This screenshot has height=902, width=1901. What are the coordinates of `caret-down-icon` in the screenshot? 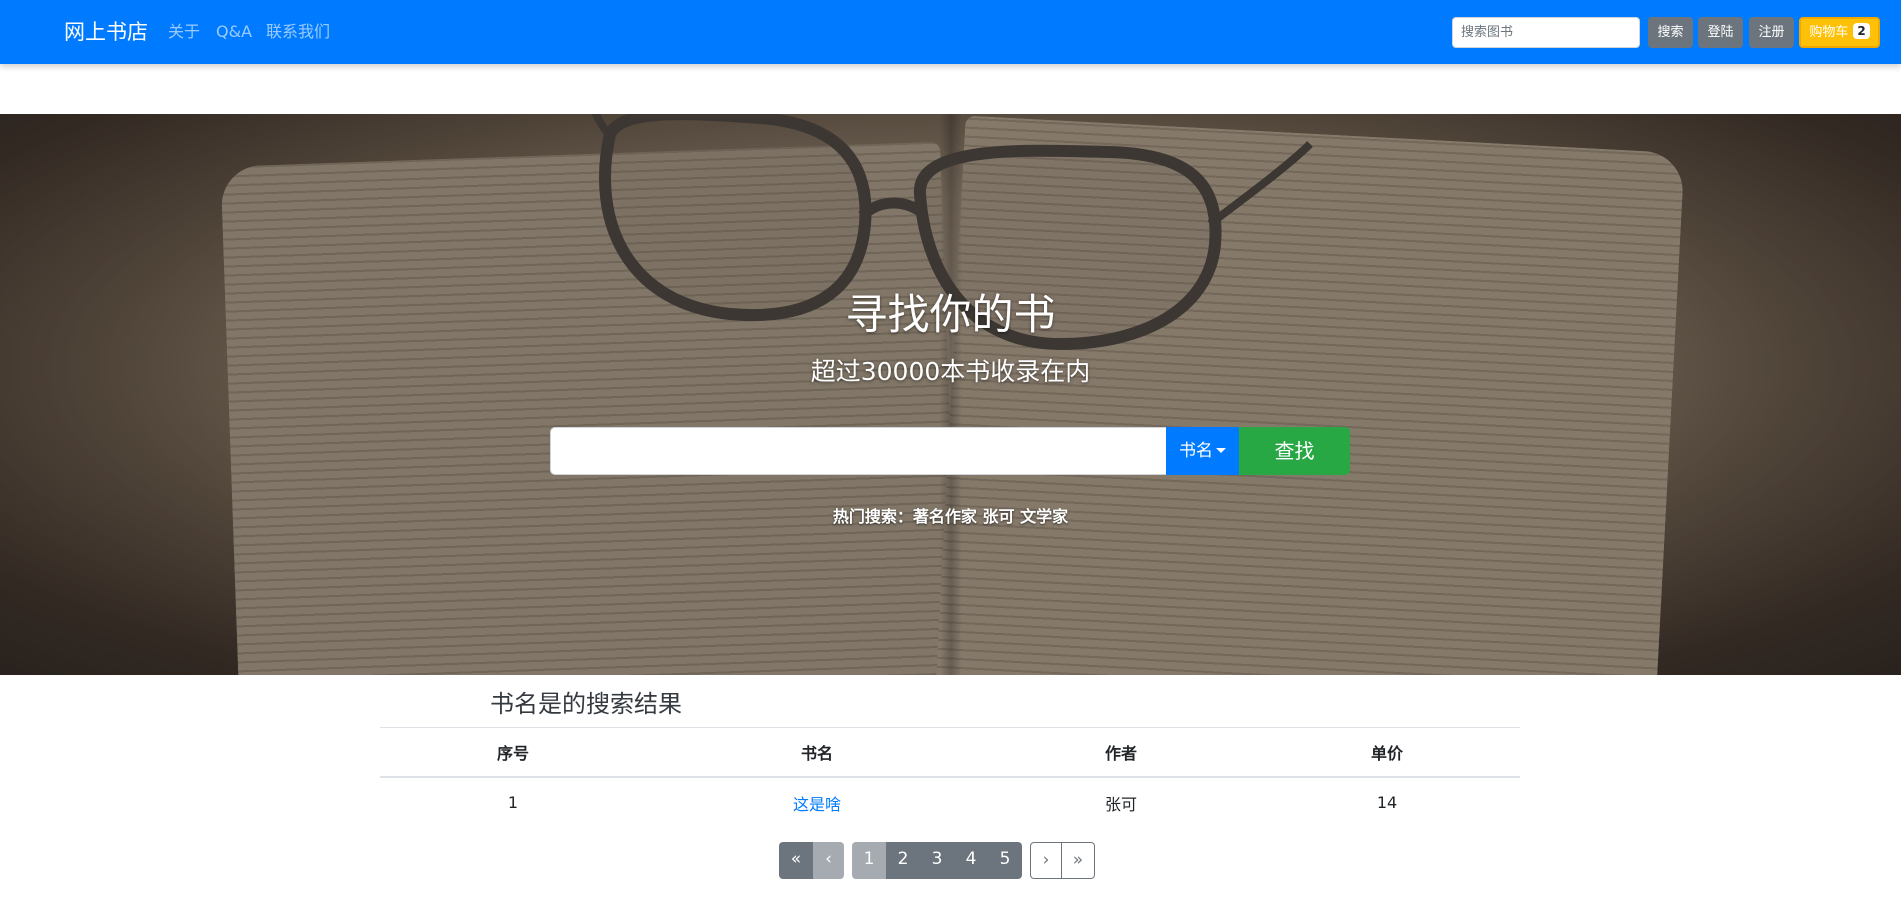 It's located at (1221, 450).